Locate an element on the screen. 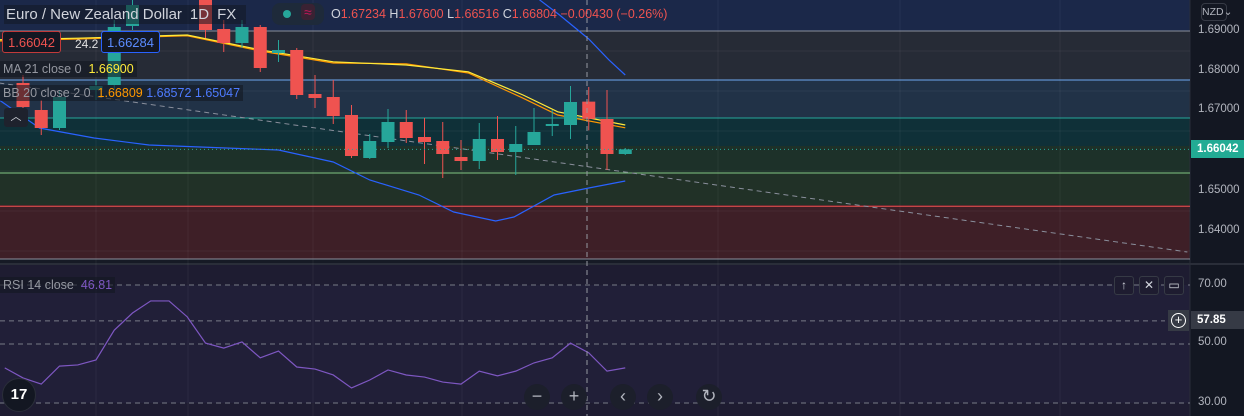 This screenshot has width=1244, height=416. low-value: 1.66516 is located at coordinates (477, 14).